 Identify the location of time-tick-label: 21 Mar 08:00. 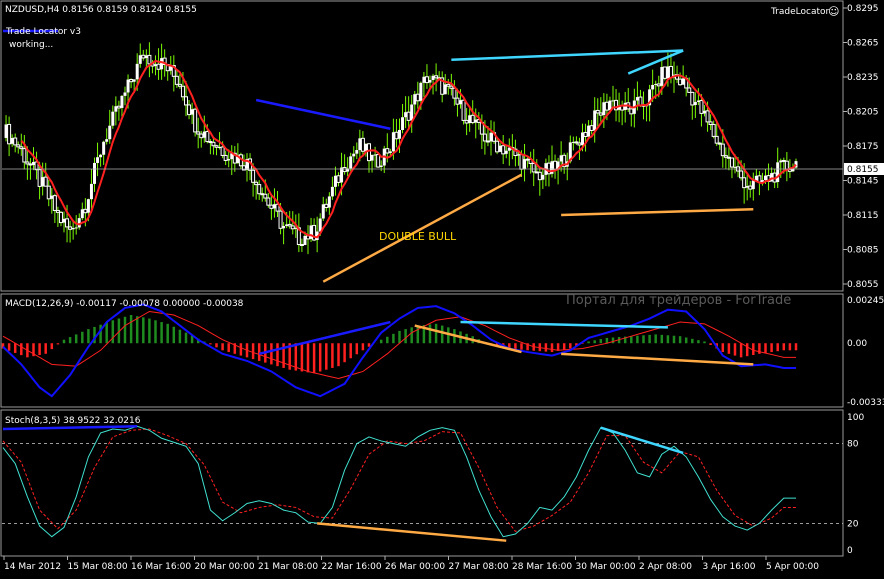
(288, 567).